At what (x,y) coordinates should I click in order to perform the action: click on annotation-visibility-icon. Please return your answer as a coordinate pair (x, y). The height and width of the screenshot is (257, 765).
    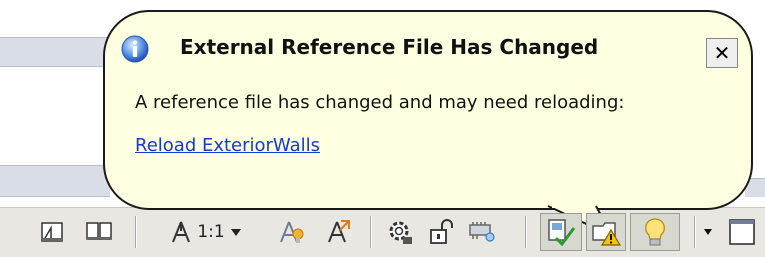
    Looking at the image, I should click on (292, 232).